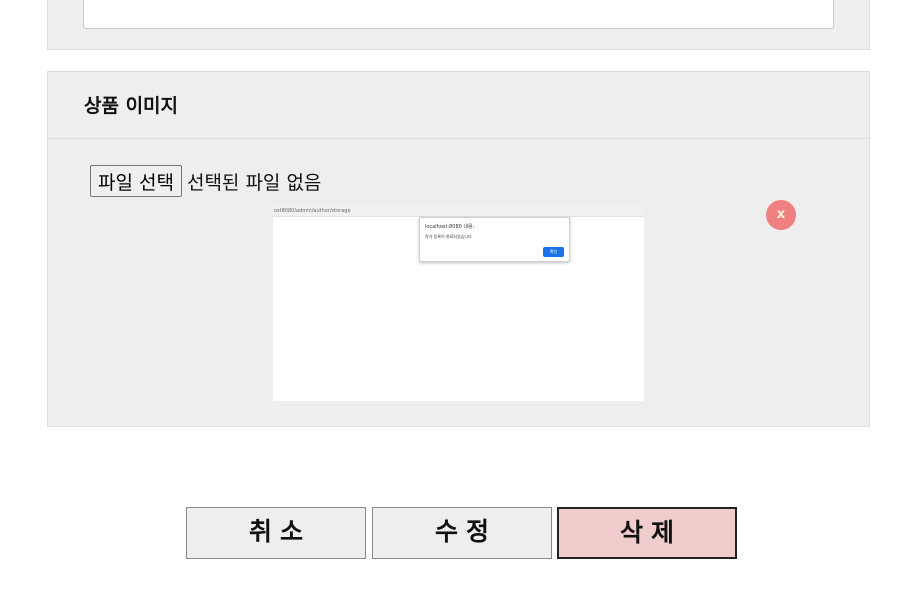 Image resolution: width=905 pixels, height=603 pixels. I want to click on preview-url-bar: ost8080/admin/author/storage, so click(458, 211).